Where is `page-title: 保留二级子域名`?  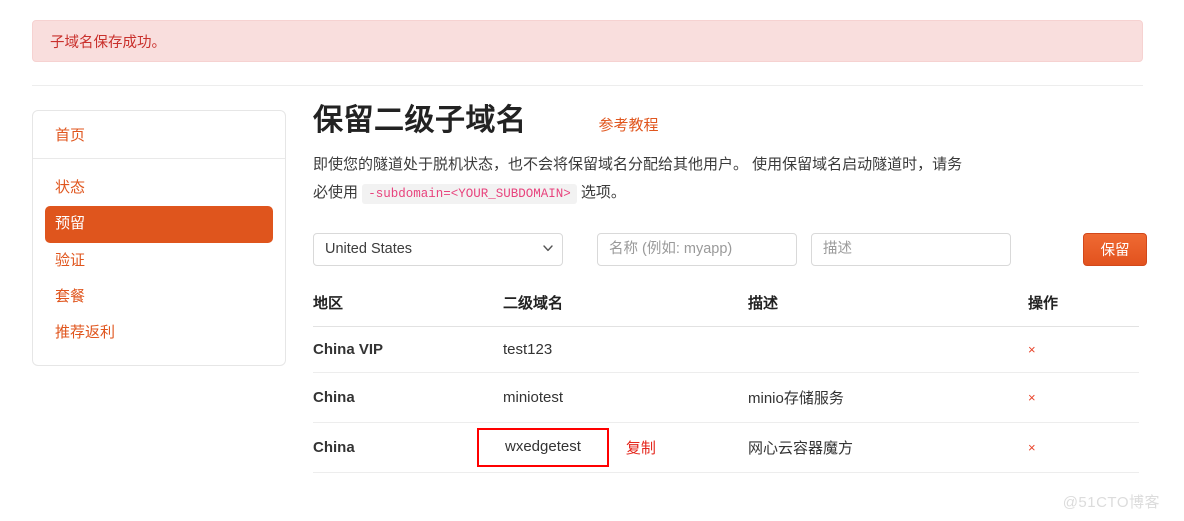
page-title: 保留二级子域名 is located at coordinates (420, 120).